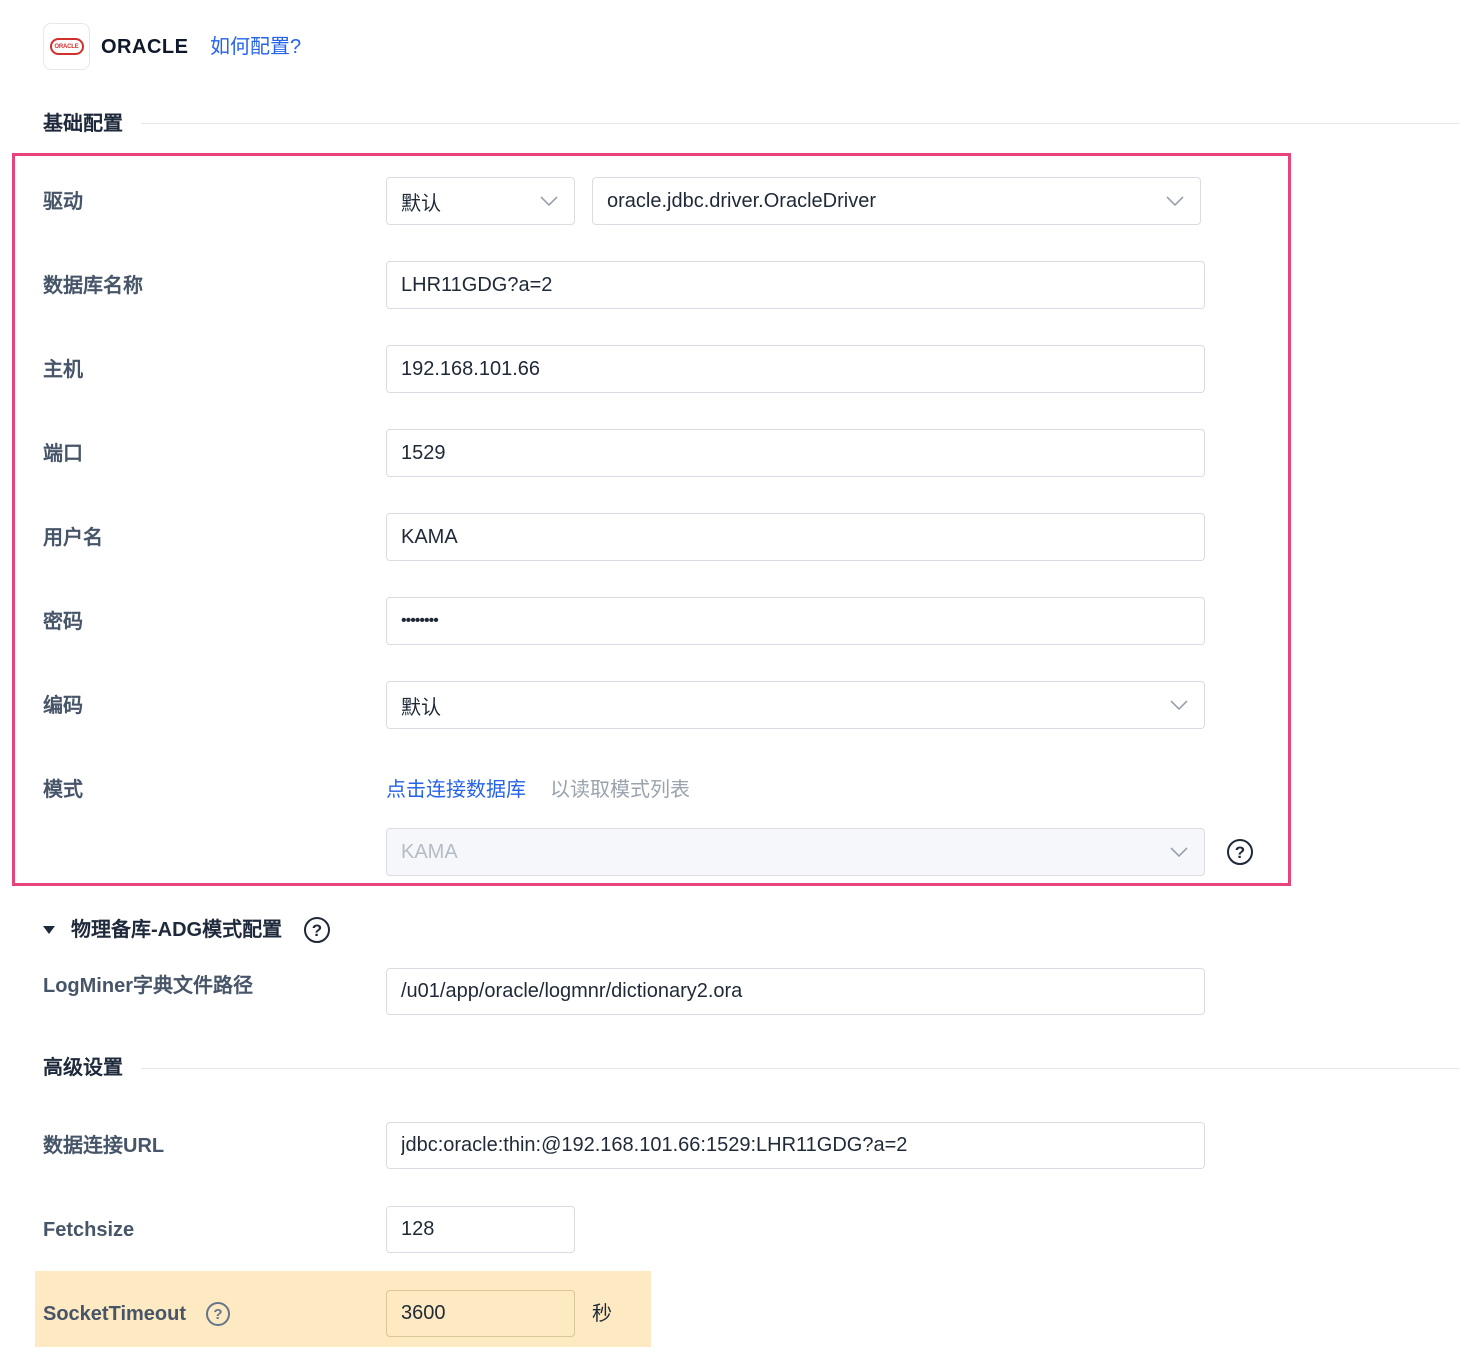 Image resolution: width=1460 pixels, height=1362 pixels. Describe the element at coordinates (104, 1146) in the screenshot. I see `jdbc-url-label: 数据连接URL` at that location.